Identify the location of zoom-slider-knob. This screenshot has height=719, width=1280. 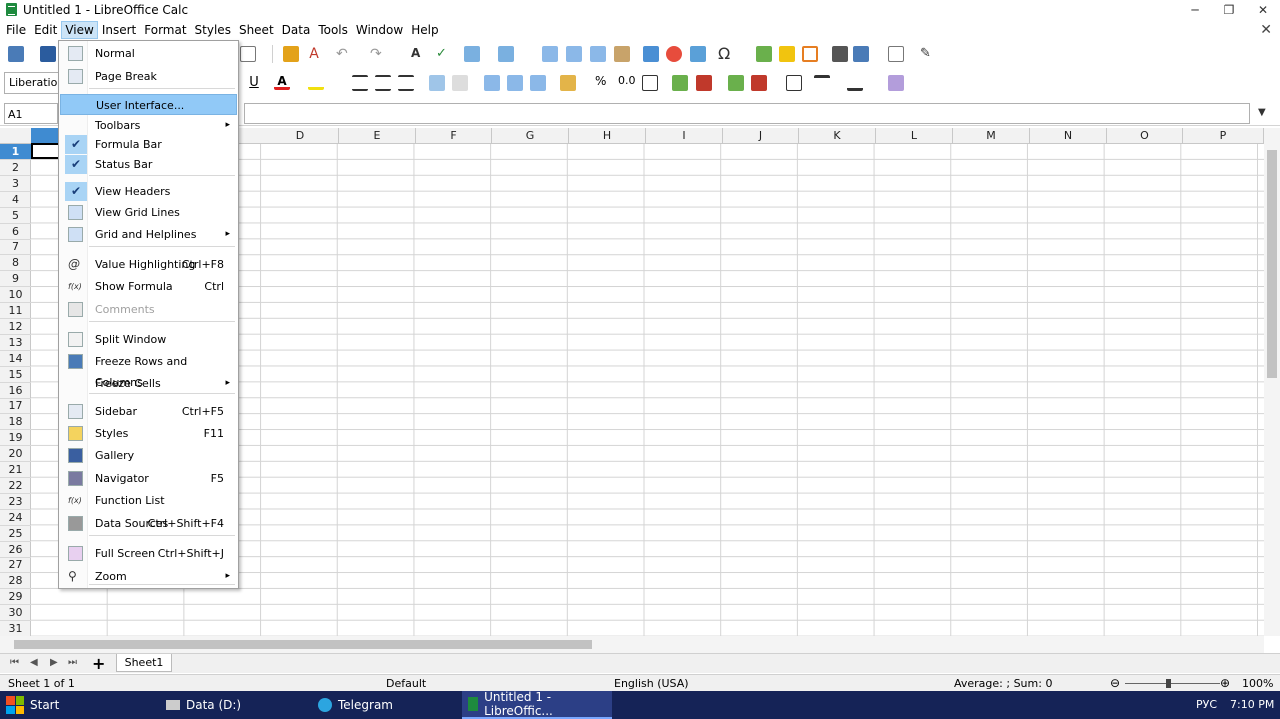
(1168, 683).